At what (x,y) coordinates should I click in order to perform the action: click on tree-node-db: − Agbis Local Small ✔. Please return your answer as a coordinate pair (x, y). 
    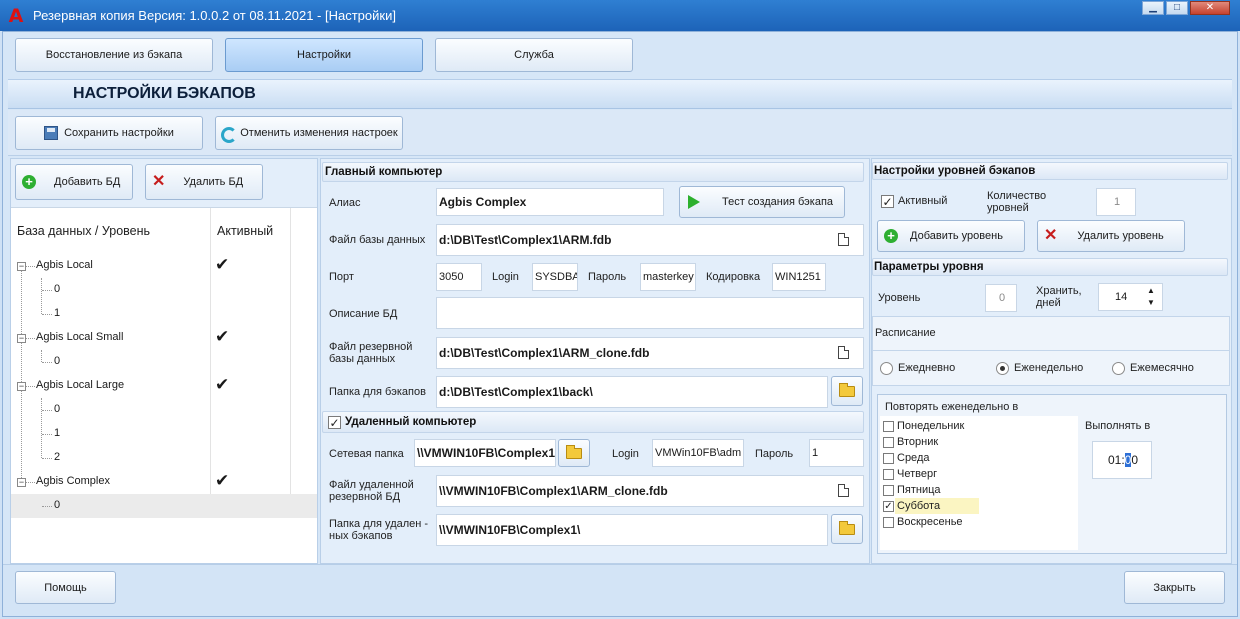
    Looking at the image, I should click on (164, 338).